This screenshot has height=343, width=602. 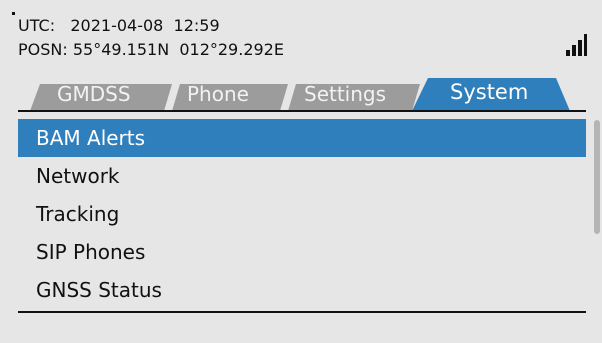 What do you see at coordinates (302, 252) in the screenshot?
I see `menu-item-sip-phones: SIP Phones` at bounding box center [302, 252].